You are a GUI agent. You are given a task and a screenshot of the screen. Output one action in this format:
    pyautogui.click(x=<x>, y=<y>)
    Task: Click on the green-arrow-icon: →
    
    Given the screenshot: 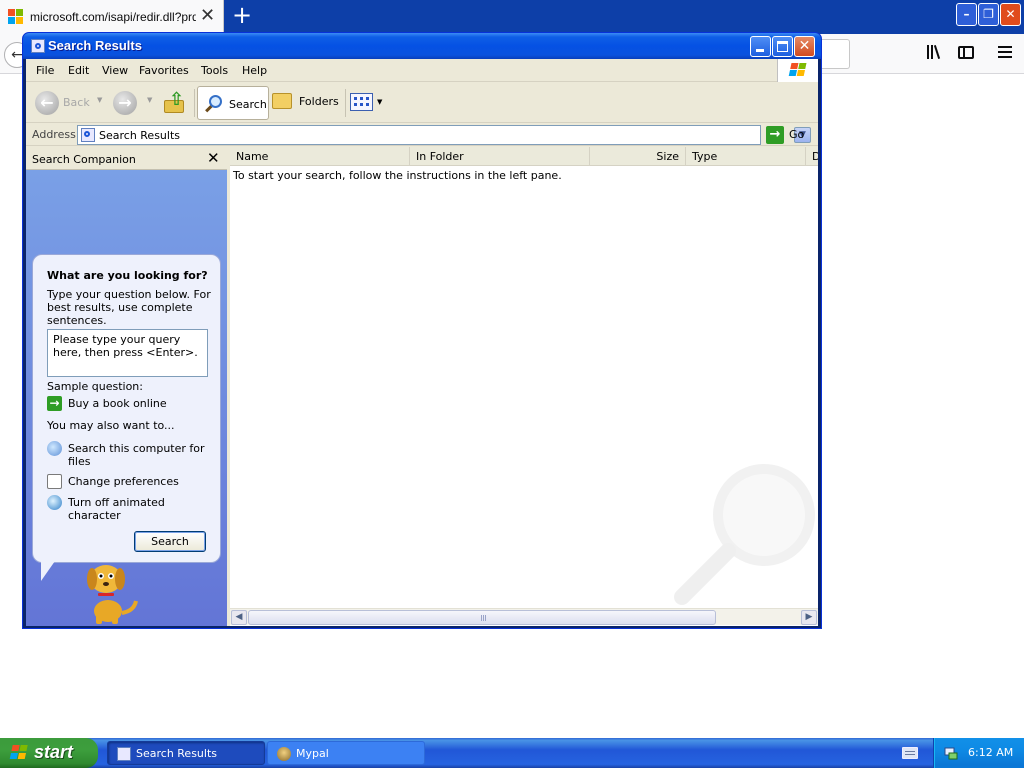 What is the action you would take?
    pyautogui.click(x=54, y=403)
    